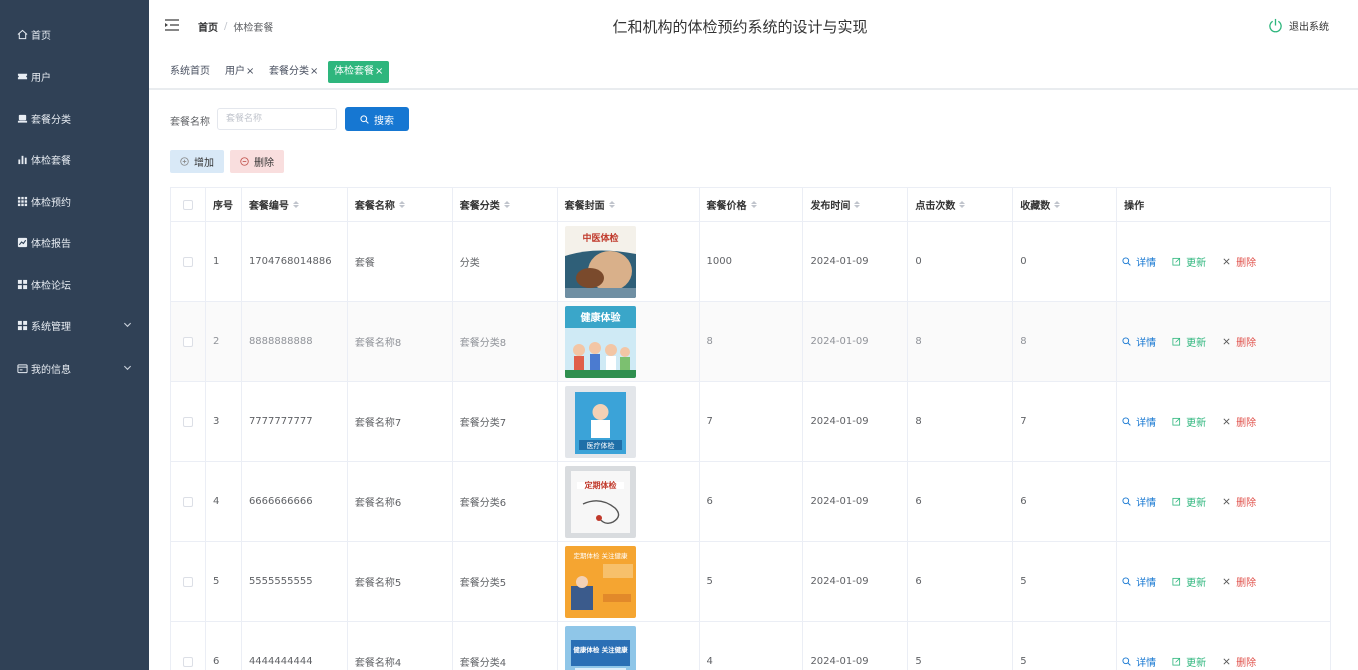 The width and height of the screenshot is (1358, 670). Describe the element at coordinates (74, 368) in the screenshot. I see `sidebar-item-my-info: 我的信息` at that location.